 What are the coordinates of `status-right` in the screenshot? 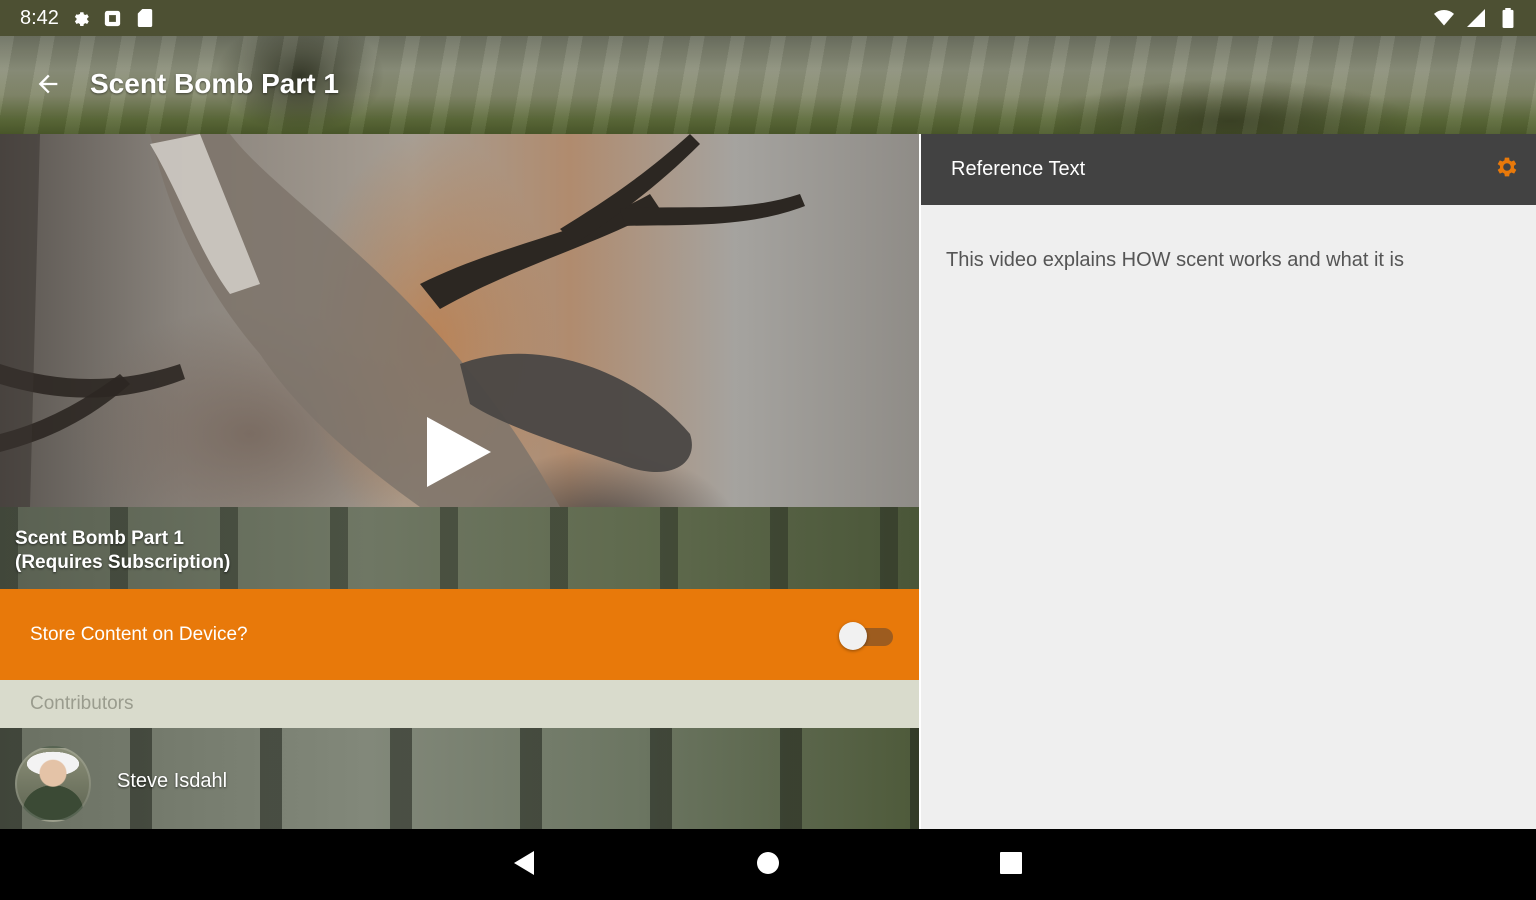 It's located at (1476, 18).